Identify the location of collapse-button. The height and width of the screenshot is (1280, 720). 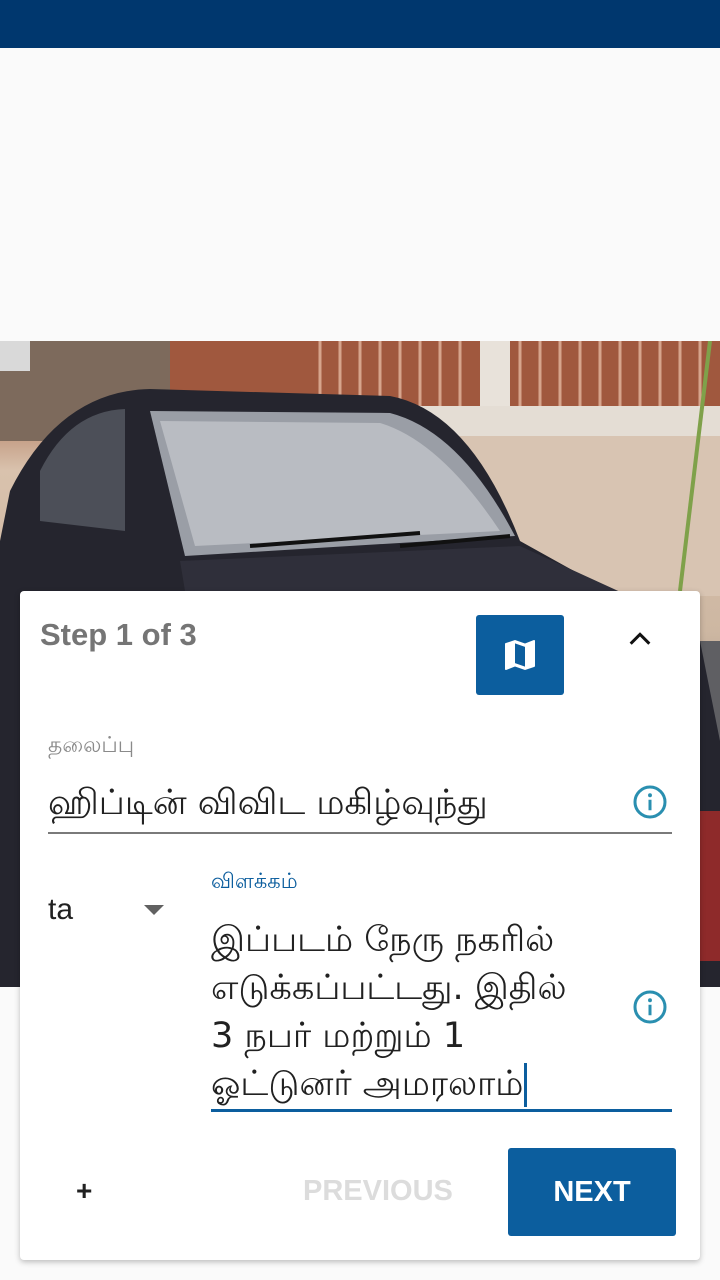
(640, 639).